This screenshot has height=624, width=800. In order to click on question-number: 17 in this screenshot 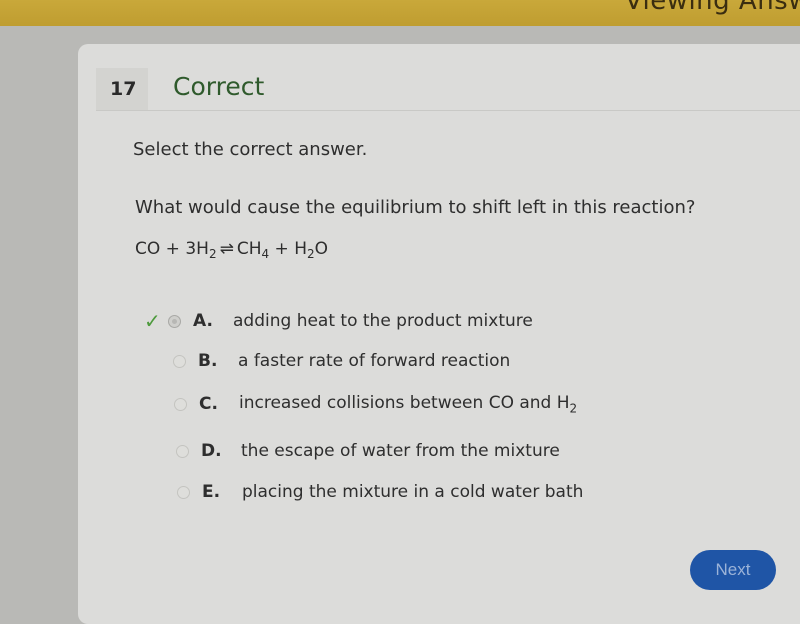, I will do `click(123, 89)`.